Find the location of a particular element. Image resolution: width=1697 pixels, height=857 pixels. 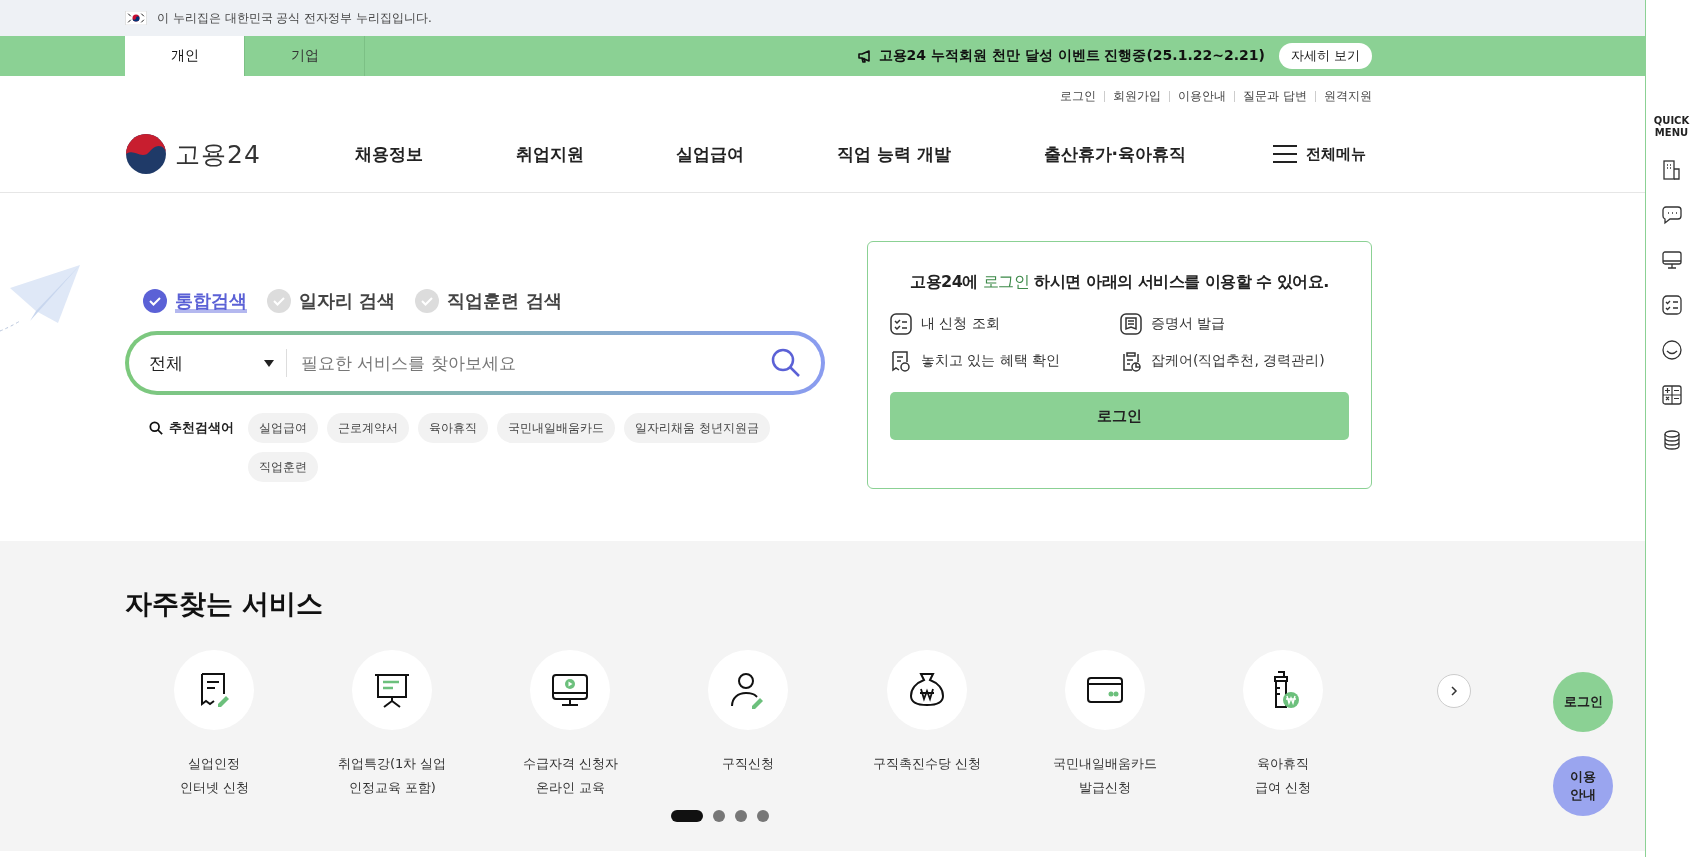

logo-text: 고용24 is located at coordinates (218, 154).